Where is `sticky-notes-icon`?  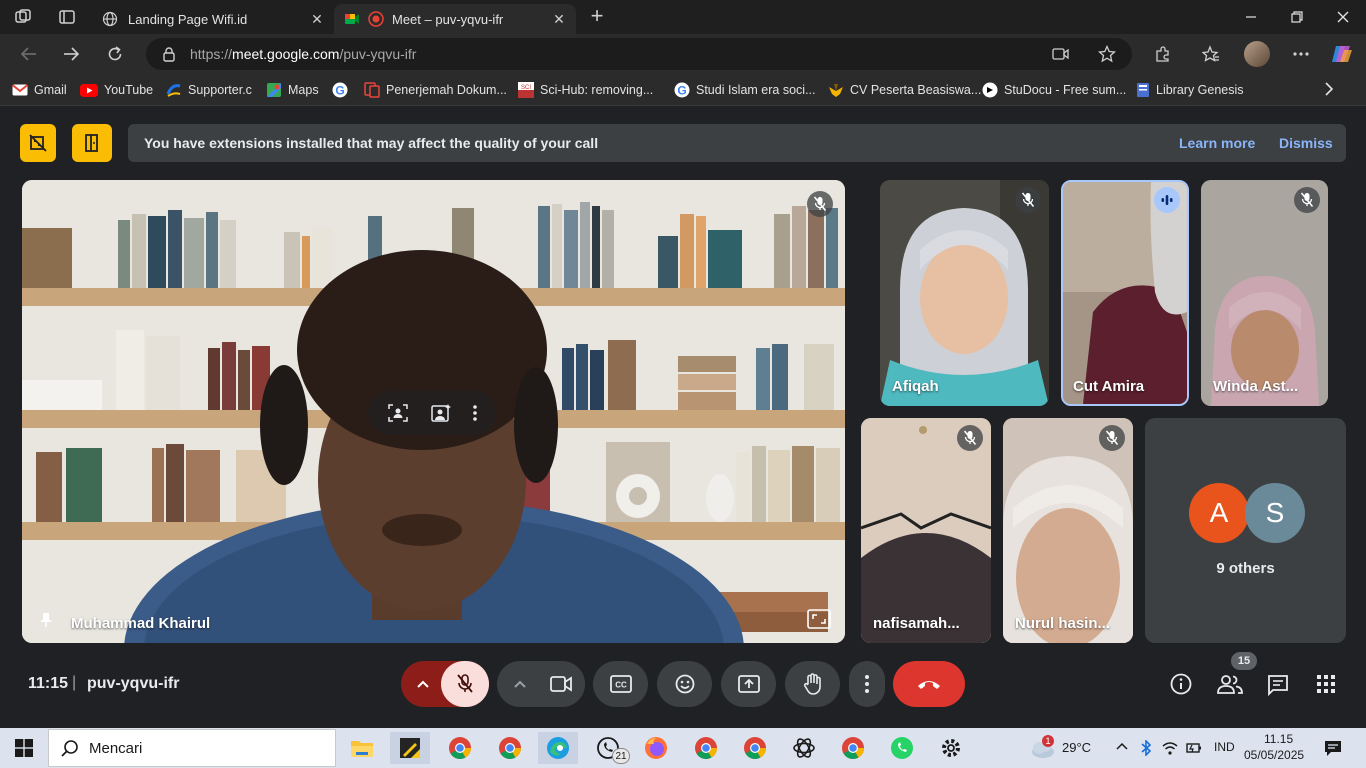
sticky-notes-icon is located at coordinates (410, 748).